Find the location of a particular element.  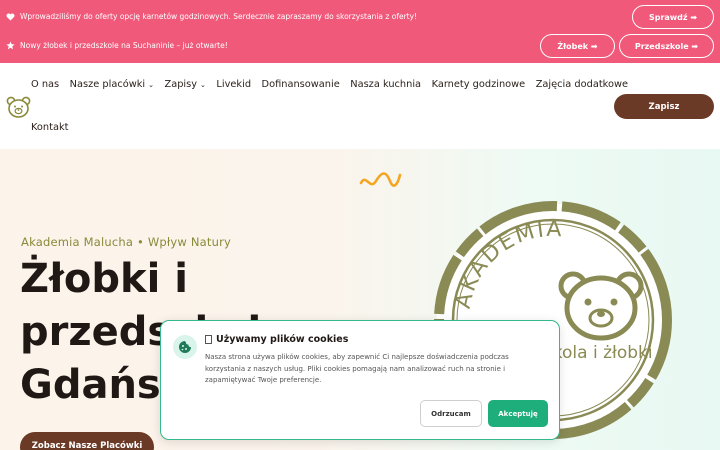

nav-item-zapisy: Zapisy ⌄ is located at coordinates (184, 84).